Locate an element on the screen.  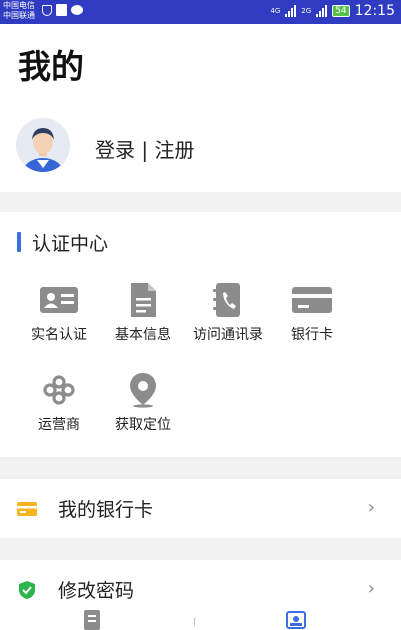
signal-4g-label: 4G is located at coordinates (275, 11).